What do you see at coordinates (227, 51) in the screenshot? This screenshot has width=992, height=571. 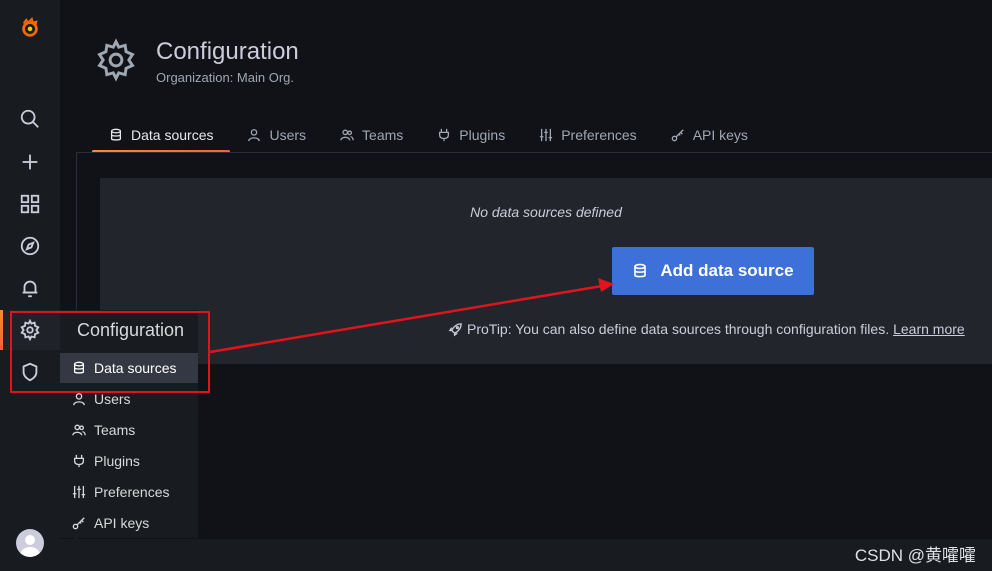 I see `page-title: Configuration` at bounding box center [227, 51].